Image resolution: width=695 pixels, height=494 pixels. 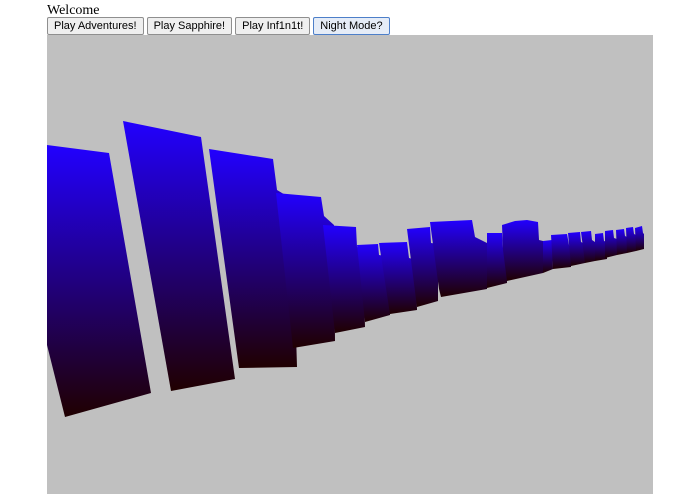 I want to click on play-sapphire-button: Play Sapphire!, so click(x=189, y=26).